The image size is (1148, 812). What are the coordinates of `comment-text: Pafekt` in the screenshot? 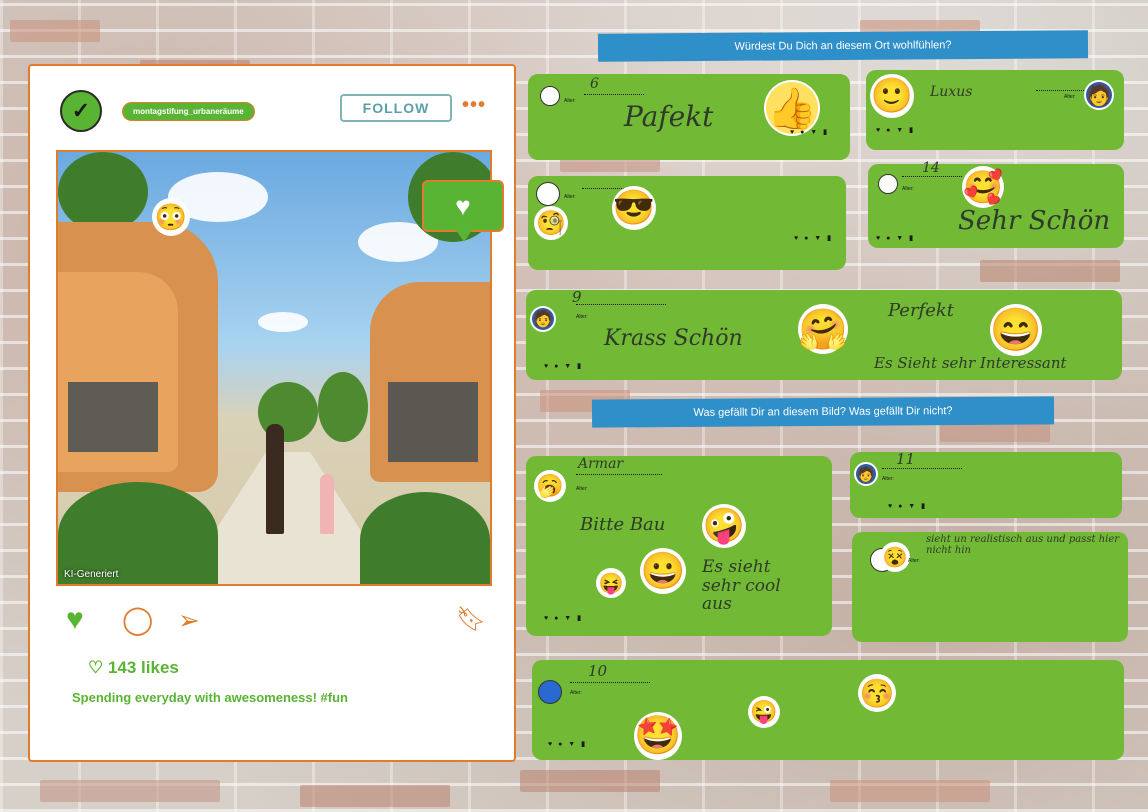 It's located at (669, 116).